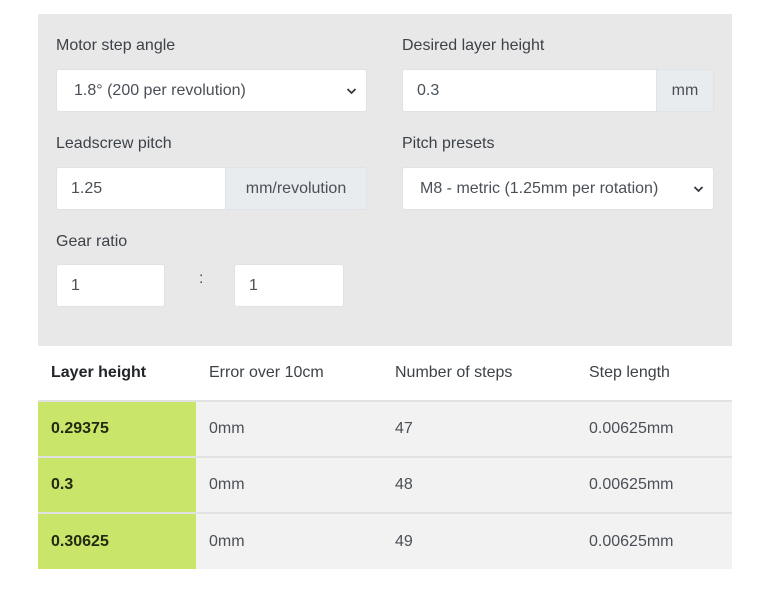 The height and width of the screenshot is (591, 768). I want to click on cell-steps: 48, so click(479, 484).